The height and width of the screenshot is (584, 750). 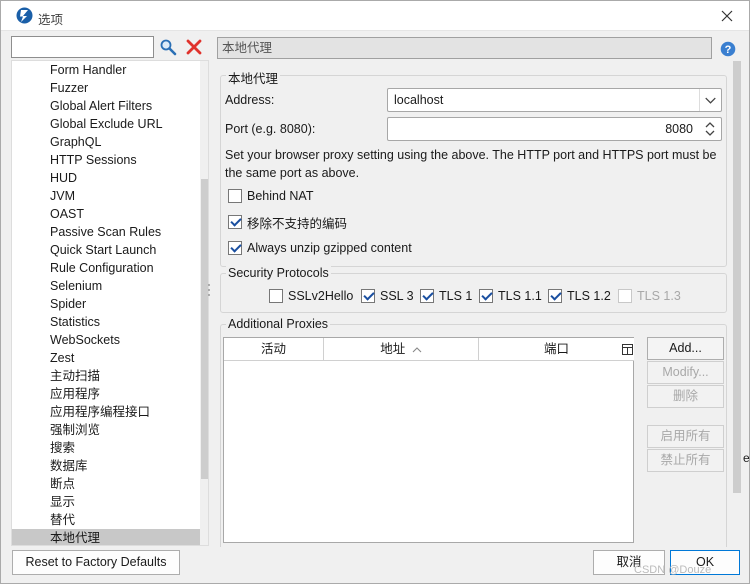 What do you see at coordinates (685, 436) in the screenshot?
I see `enable-all-button: 启用所有` at bounding box center [685, 436].